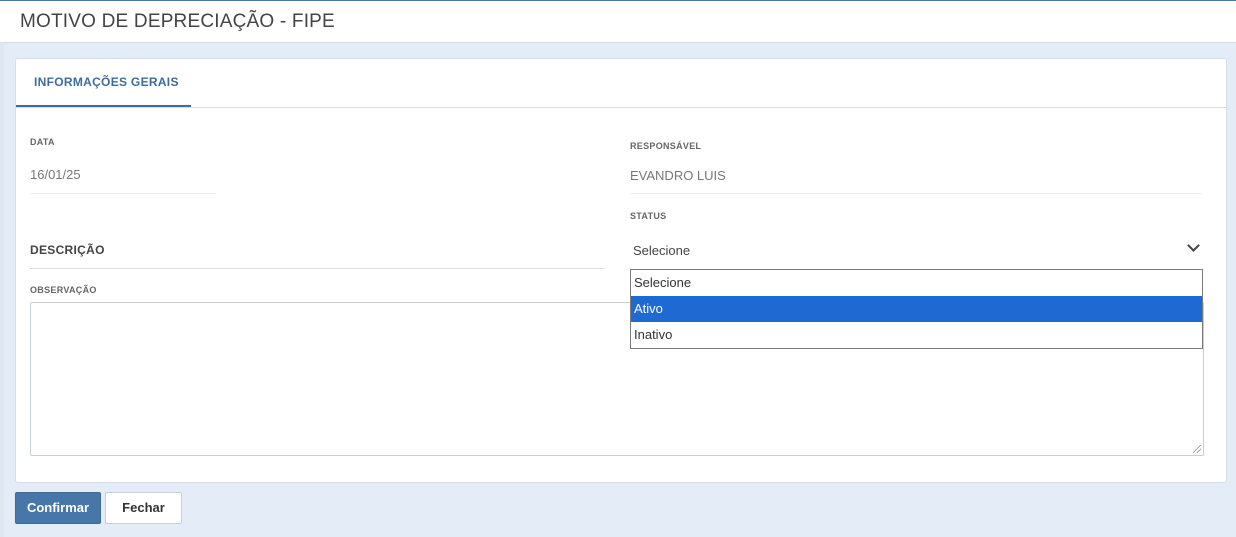 This screenshot has width=1236, height=537. Describe the element at coordinates (63, 290) in the screenshot. I see `observacao-label: OBSERVAÇÃO` at that location.